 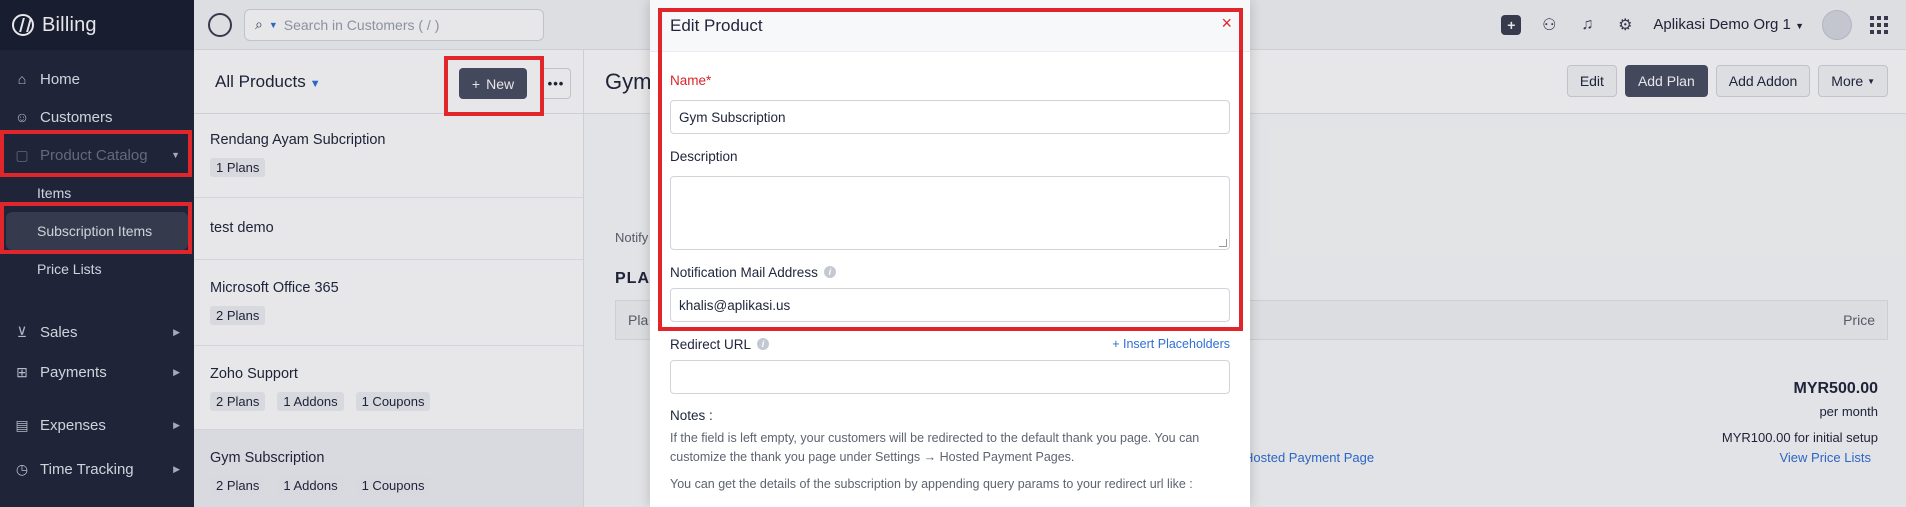 I want to click on description-label-text: Description, so click(x=704, y=156).